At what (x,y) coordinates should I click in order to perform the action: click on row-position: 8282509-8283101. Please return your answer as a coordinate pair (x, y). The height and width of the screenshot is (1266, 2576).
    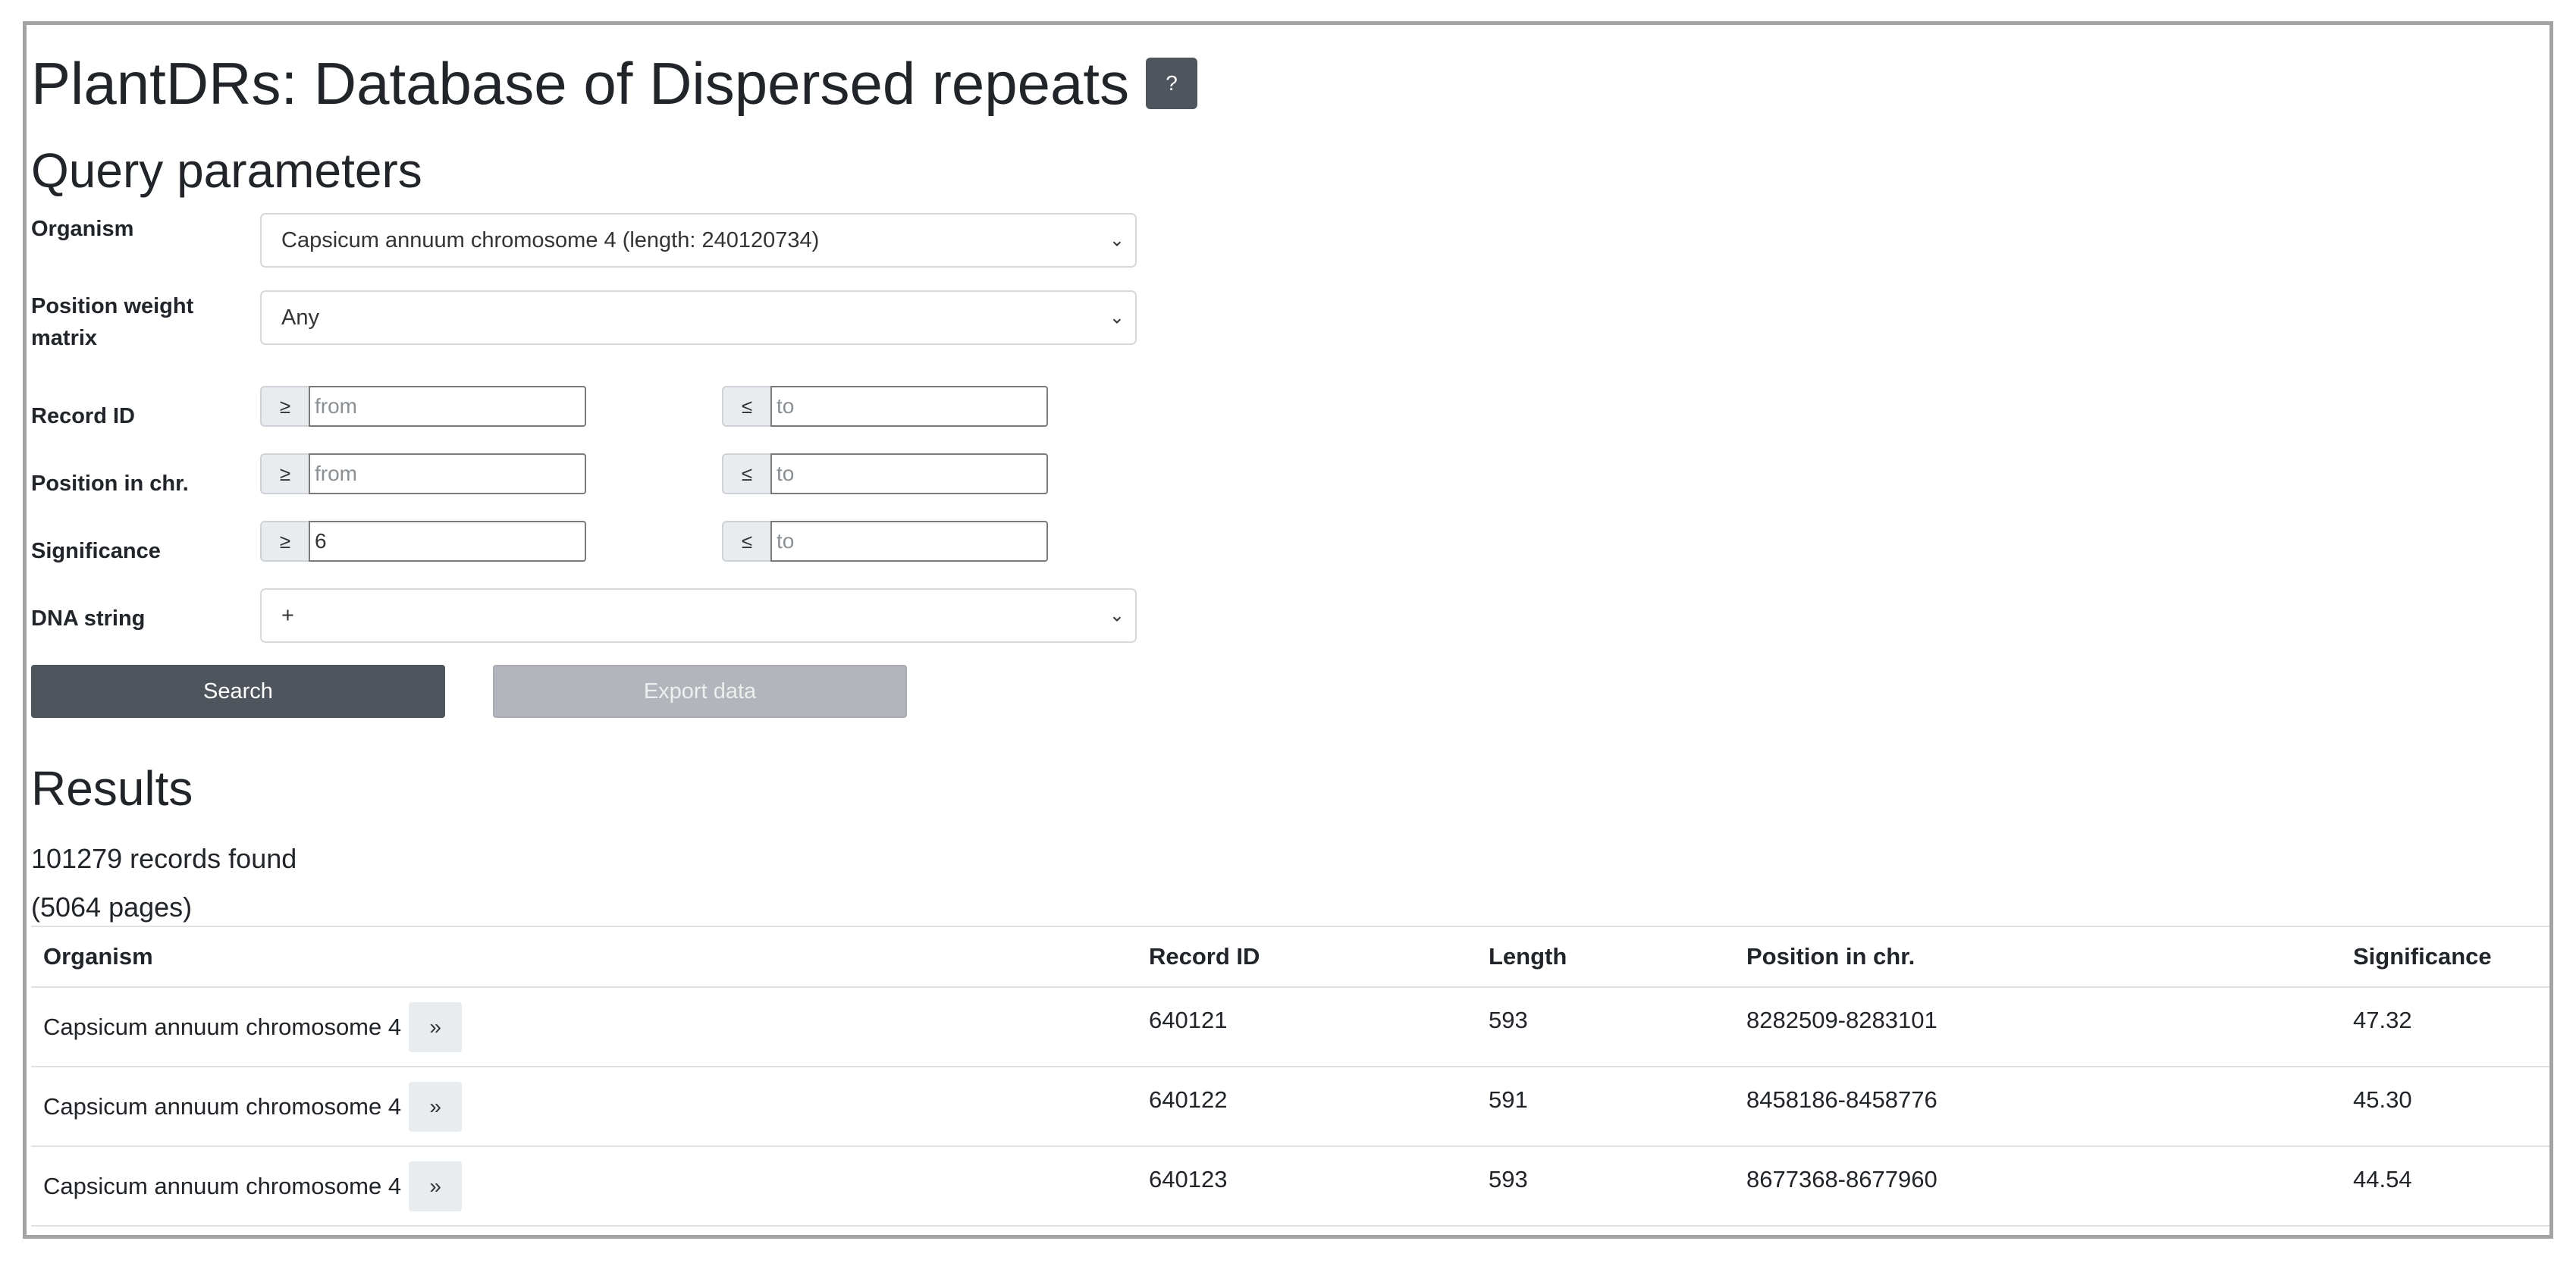
    Looking at the image, I should click on (1841, 1020).